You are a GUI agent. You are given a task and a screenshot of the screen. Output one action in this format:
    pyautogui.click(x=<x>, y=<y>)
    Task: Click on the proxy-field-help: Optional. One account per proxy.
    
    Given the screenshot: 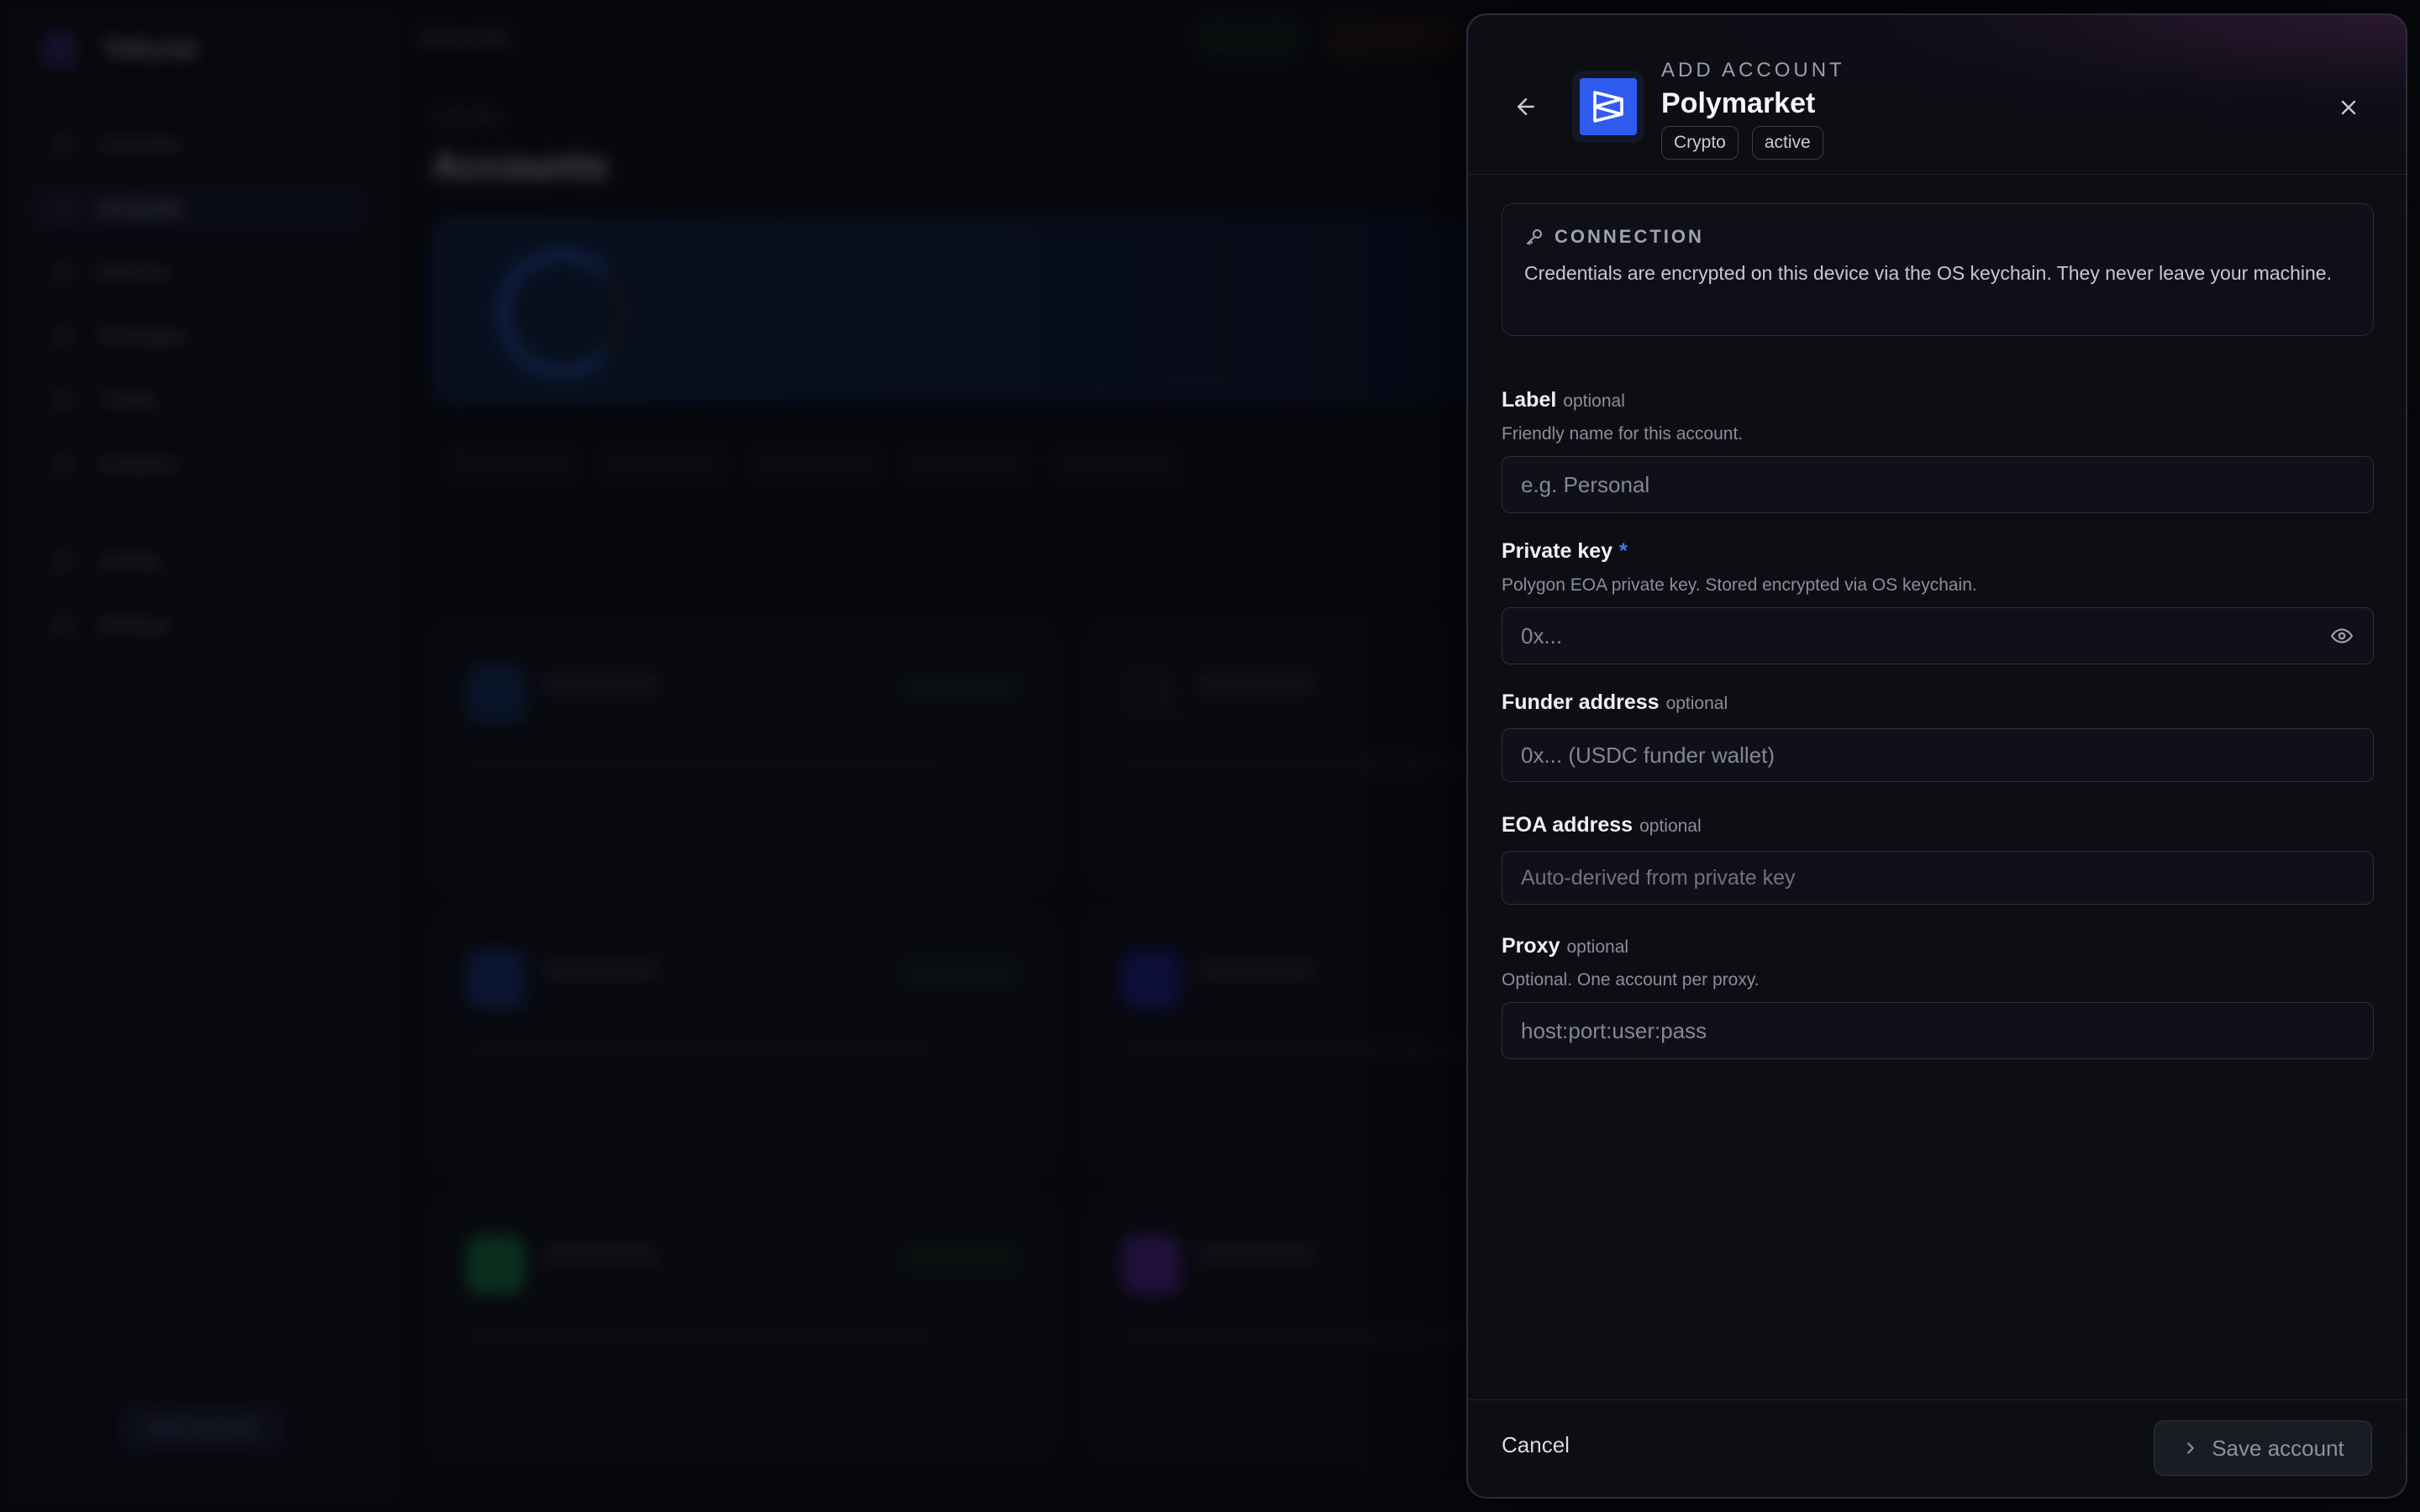 What is the action you would take?
    pyautogui.click(x=1631, y=980)
    